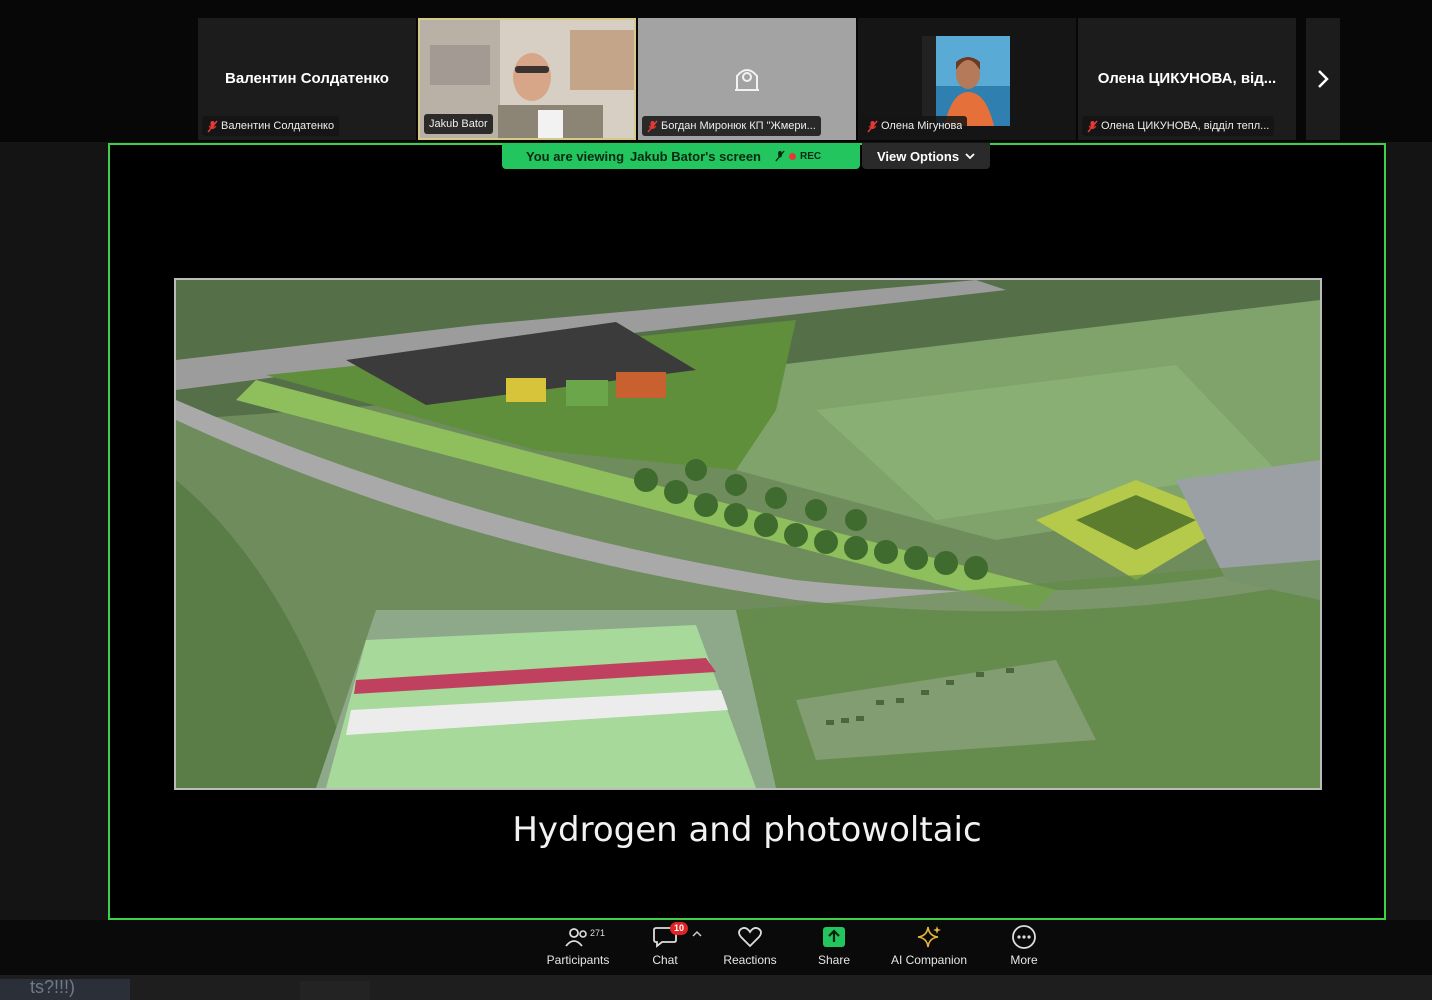 The height and width of the screenshot is (1000, 1432). I want to click on share-banner-presenter: Jakub Bator's screen, so click(695, 156).